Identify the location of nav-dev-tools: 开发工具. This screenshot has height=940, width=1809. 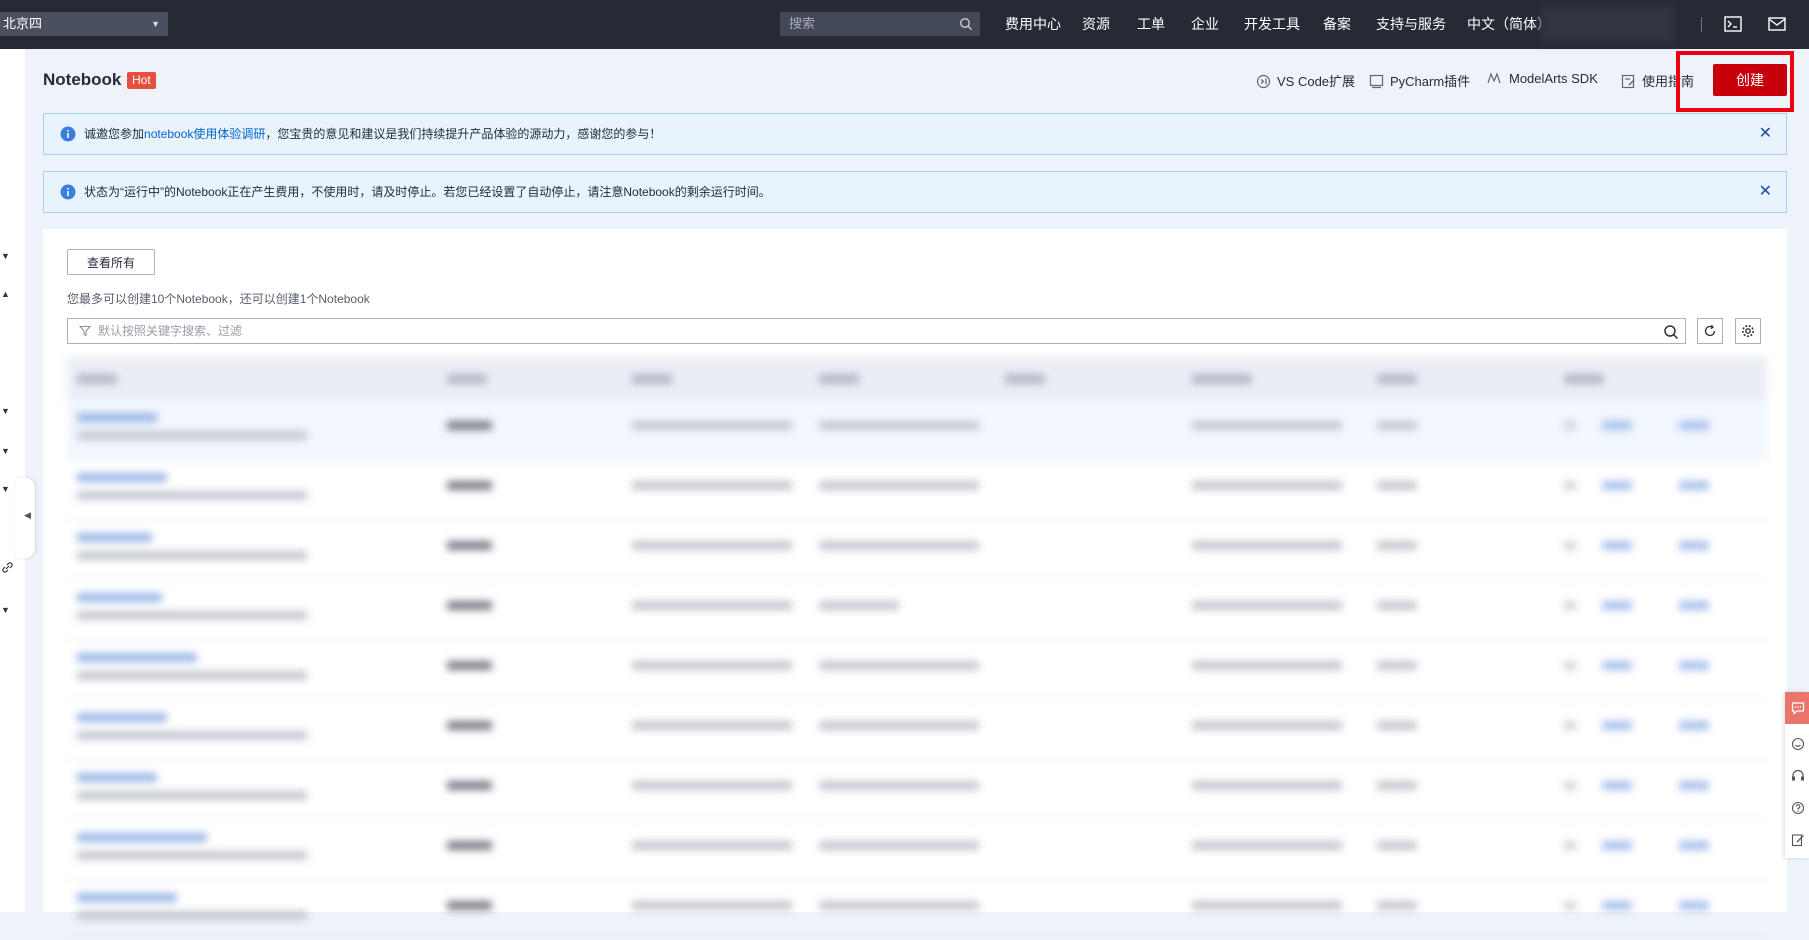
(1272, 24).